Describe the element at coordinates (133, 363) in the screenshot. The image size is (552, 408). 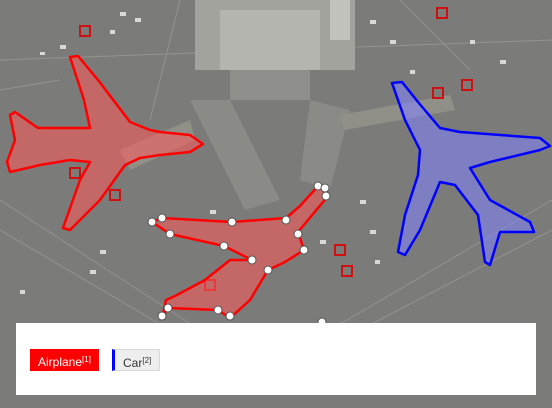
I see `class-label-car: Car` at that location.